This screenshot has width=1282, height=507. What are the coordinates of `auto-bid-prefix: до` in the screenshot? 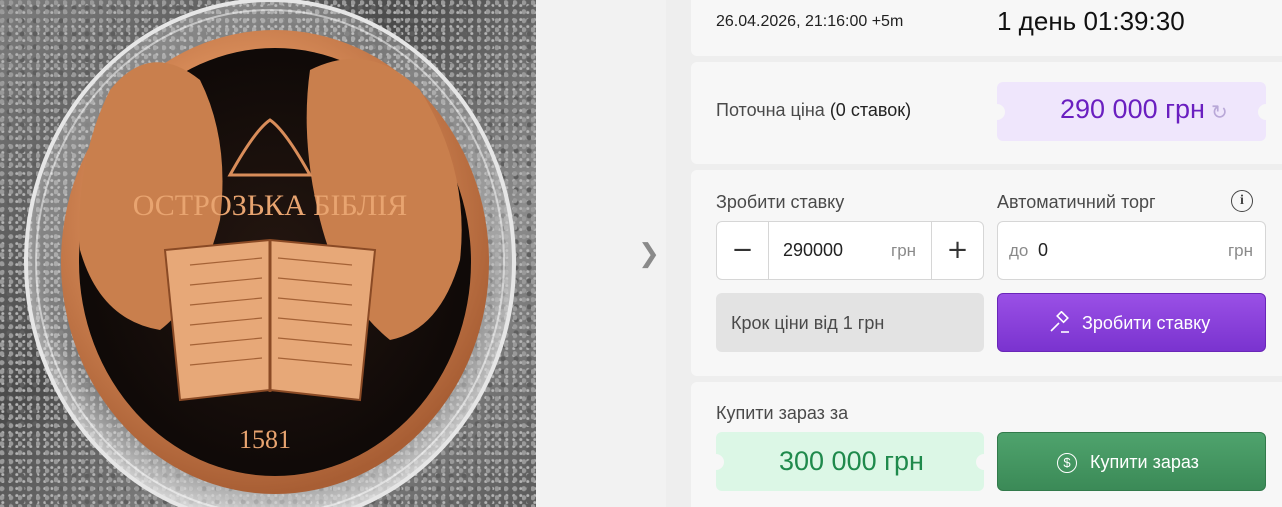 It's located at (1019, 250).